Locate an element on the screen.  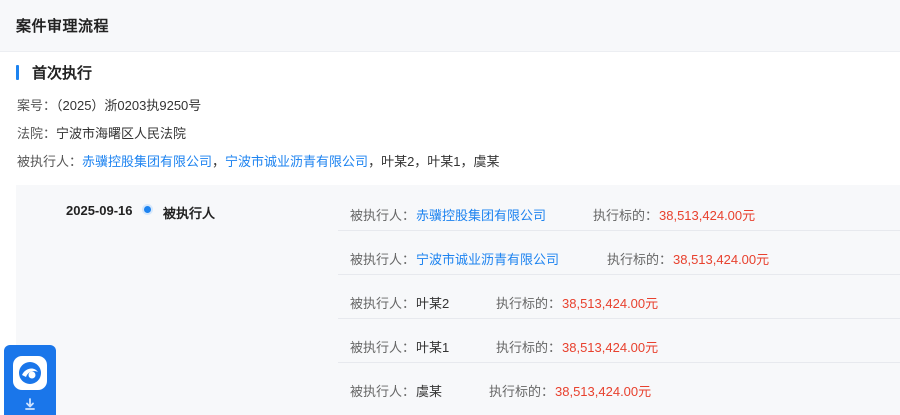
timeline-entry: 被执行人： 虞某 执行标的： 38,513,424.00元 is located at coordinates (619, 385).